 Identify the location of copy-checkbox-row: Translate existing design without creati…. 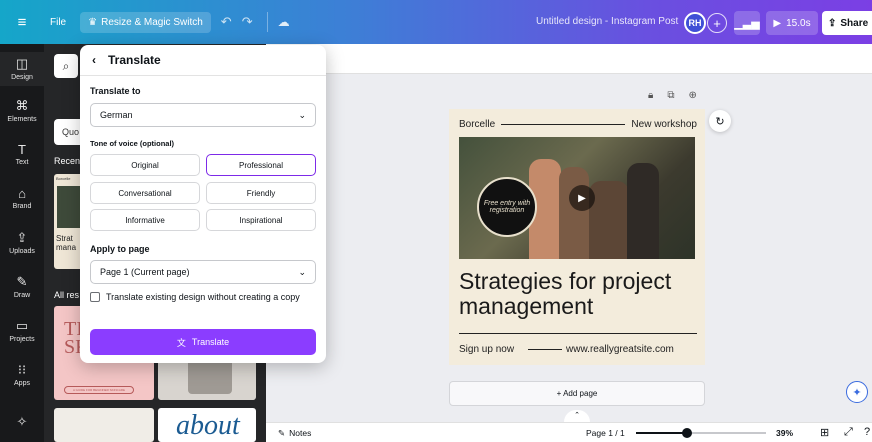
(195, 297).